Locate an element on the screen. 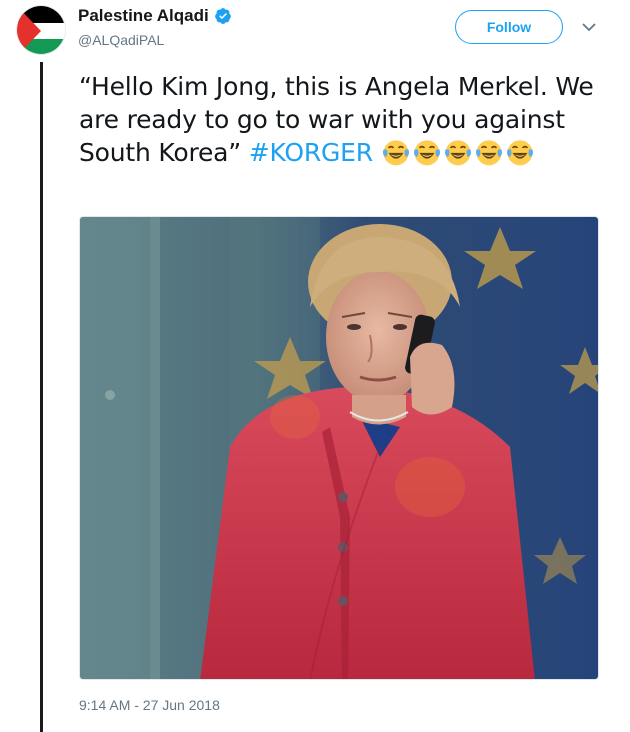  author-name: Palestine Alqadi is located at coordinates (155, 16).